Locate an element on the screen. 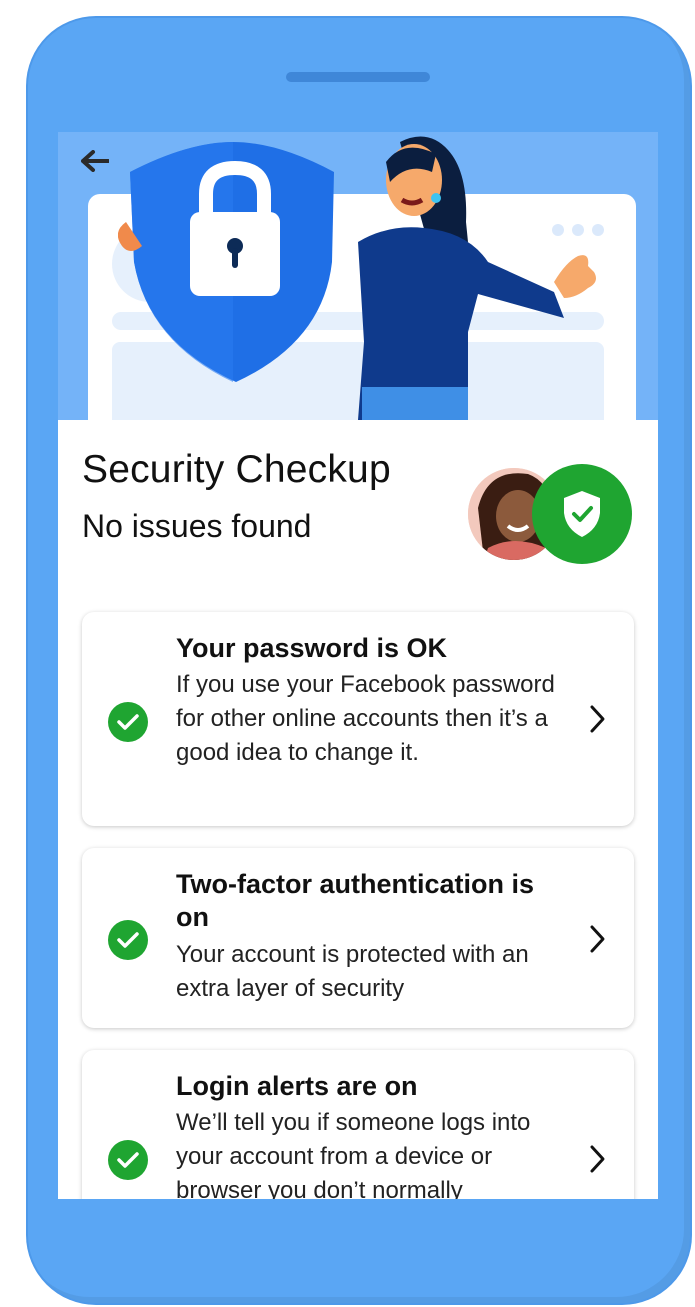 The width and height of the screenshot is (695, 1307). shield-check-icon is located at coordinates (582, 514).